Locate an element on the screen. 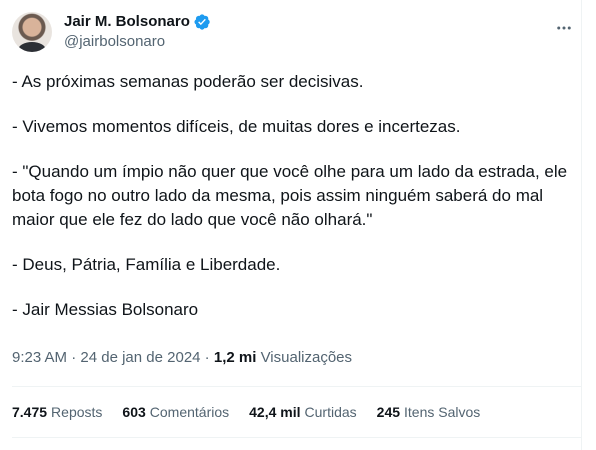 The image size is (596, 450). reposts-count: 7.475 is located at coordinates (30, 412).